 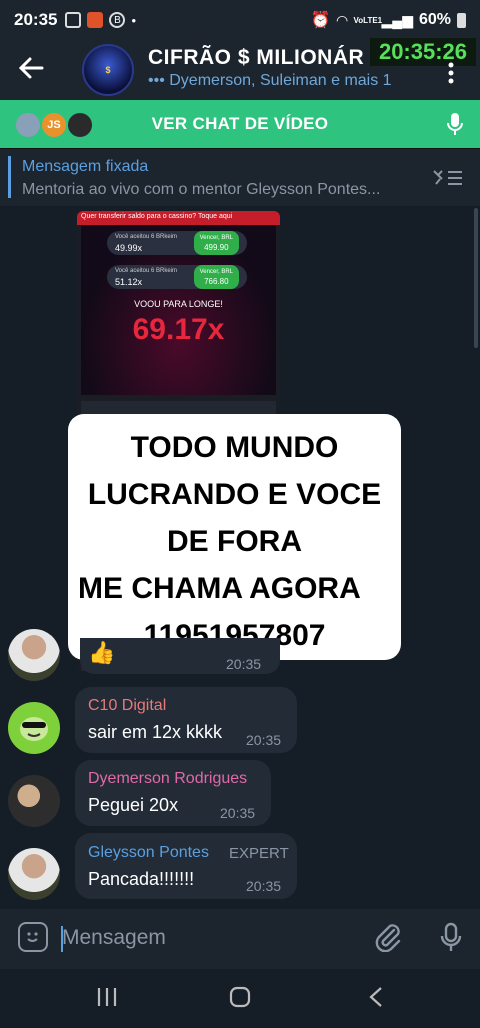 I want to click on group-avatar: $, so click(x=108, y=70).